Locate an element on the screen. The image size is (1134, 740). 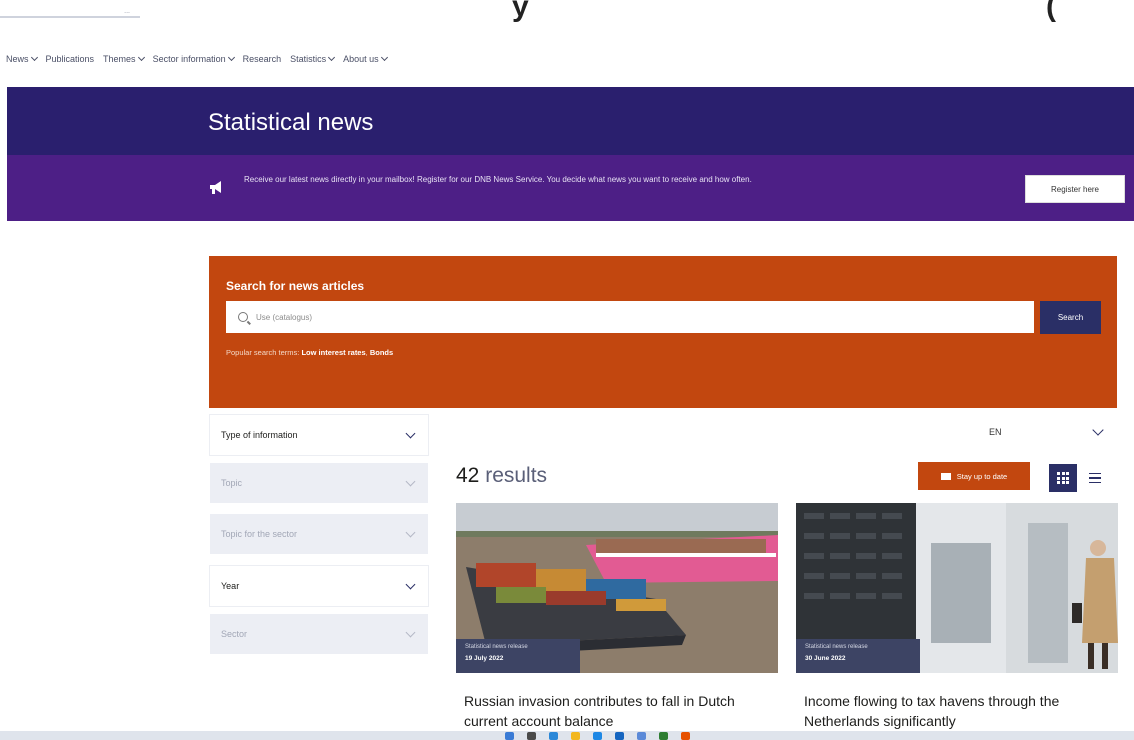
popular-terms-prefix: Popular search terms: is located at coordinates (263, 352).